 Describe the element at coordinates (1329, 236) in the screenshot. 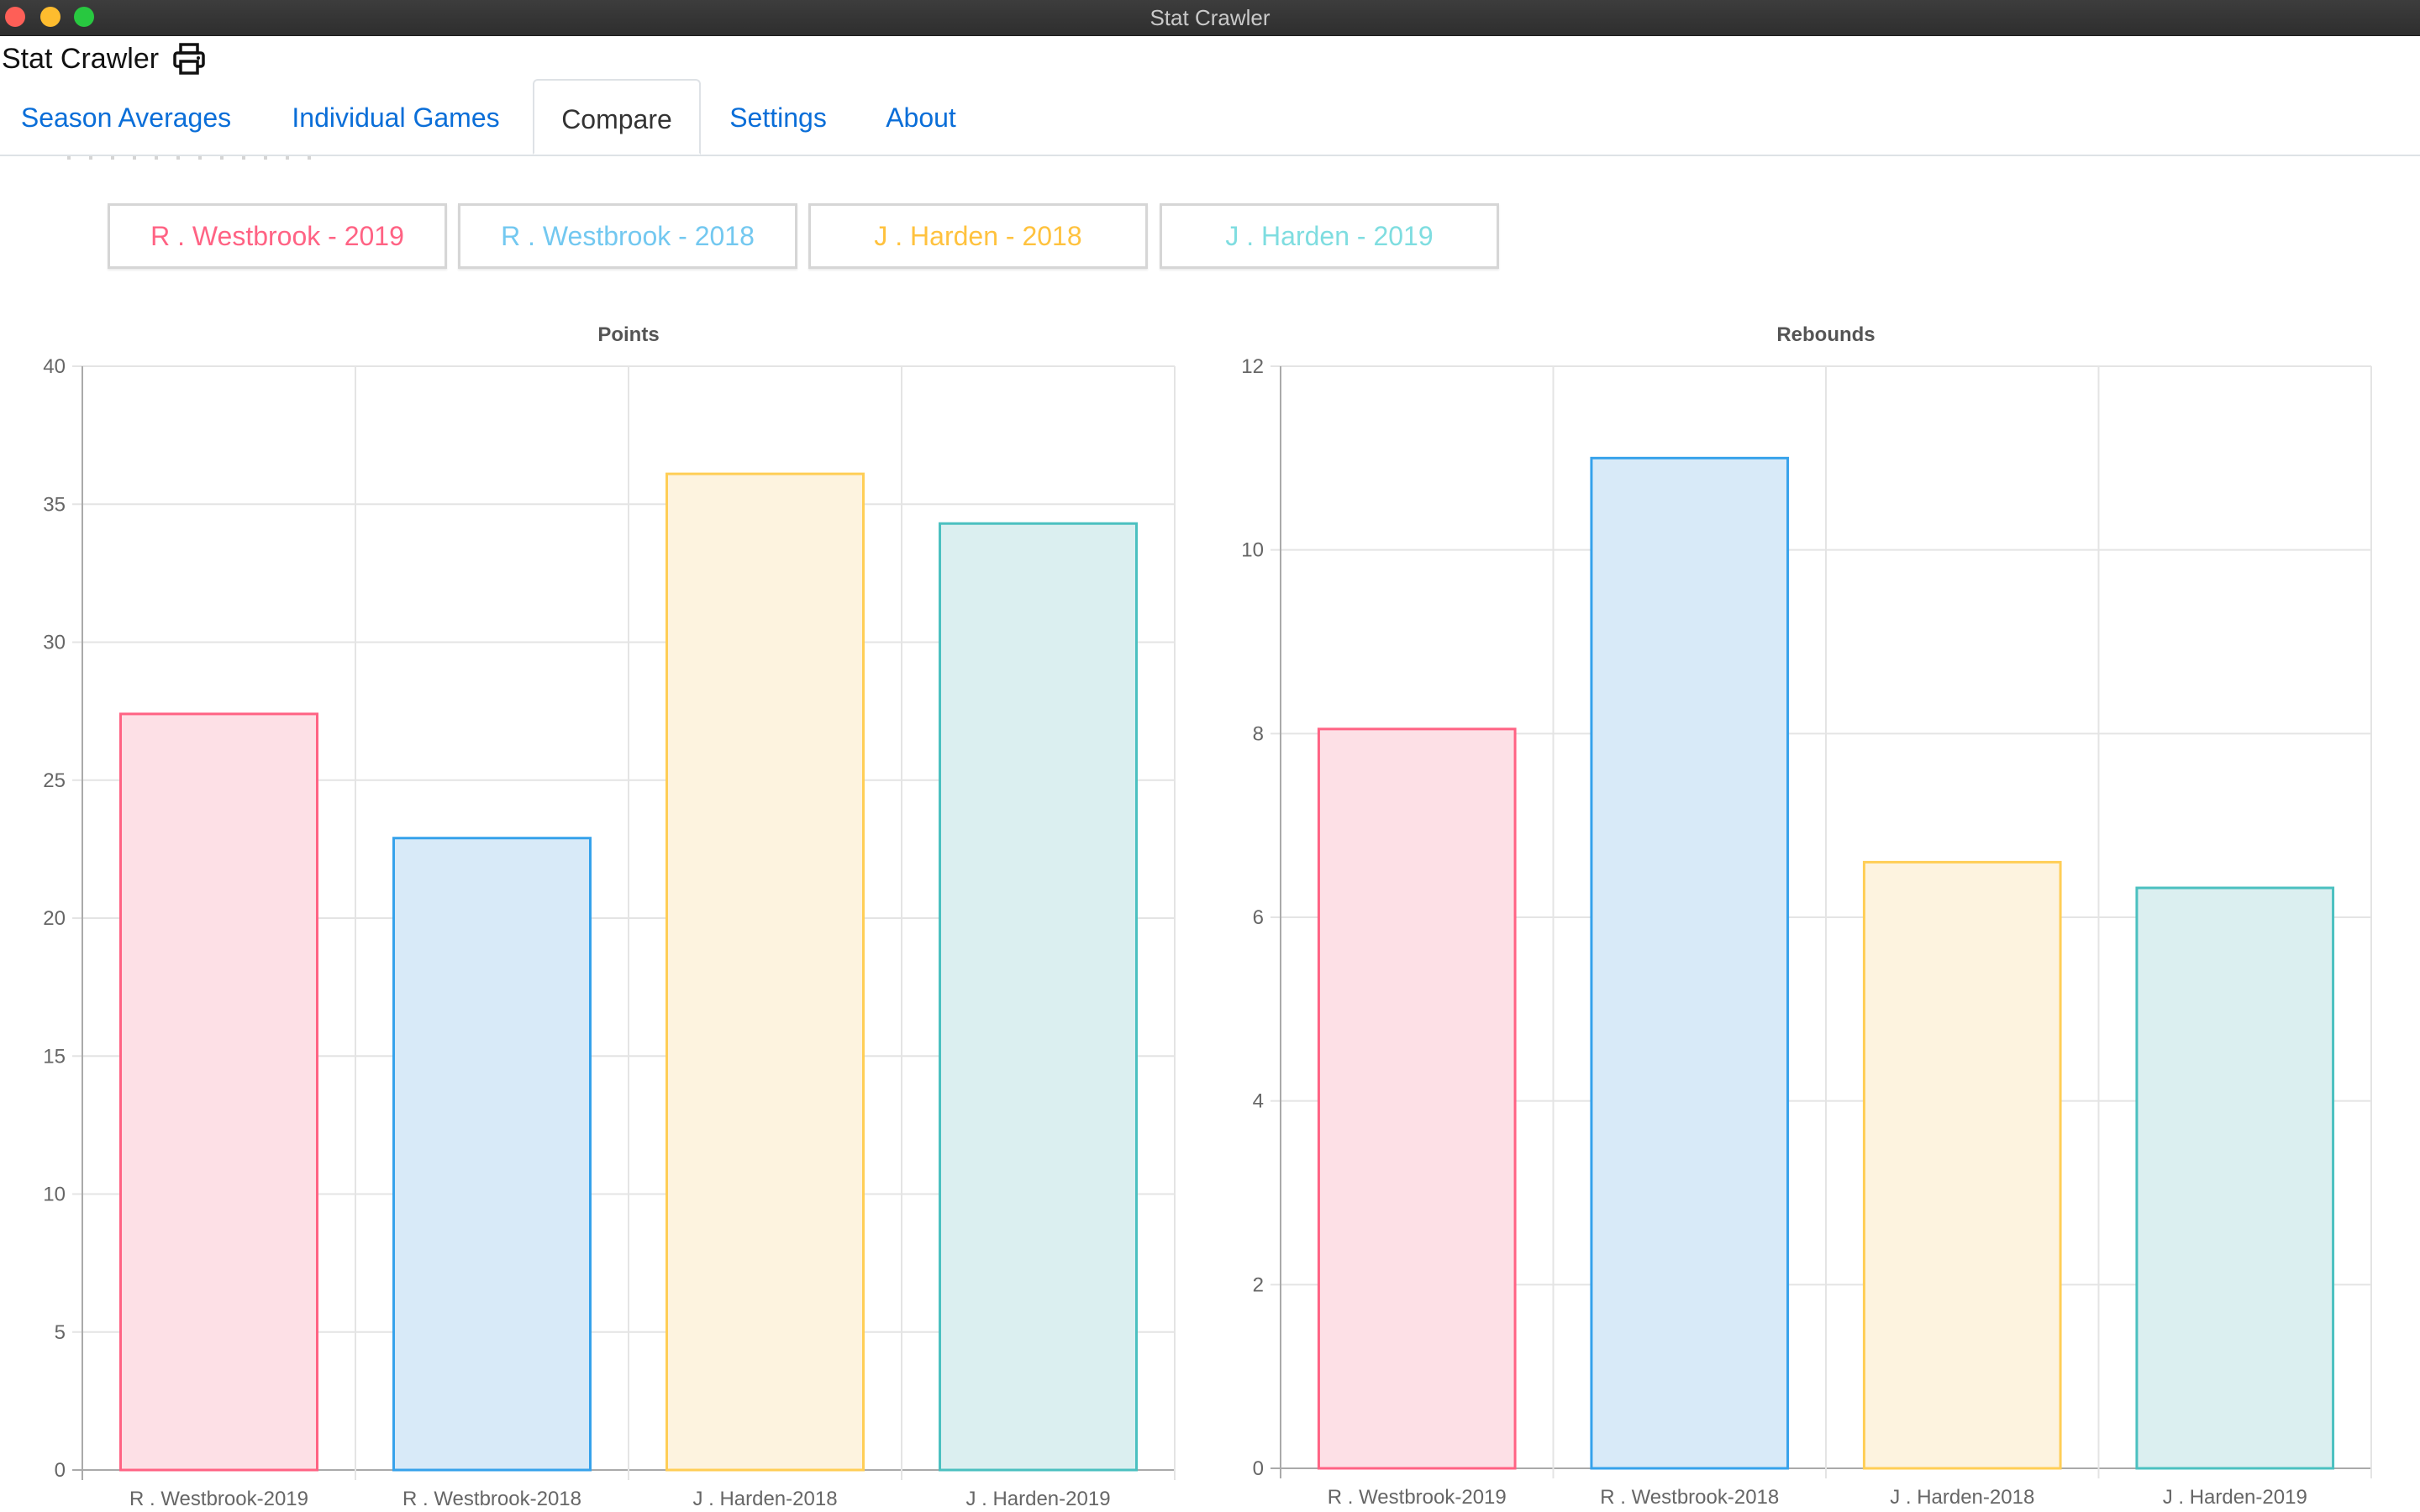

I see `player-button-harden-2019: J . Harden - 2019` at that location.